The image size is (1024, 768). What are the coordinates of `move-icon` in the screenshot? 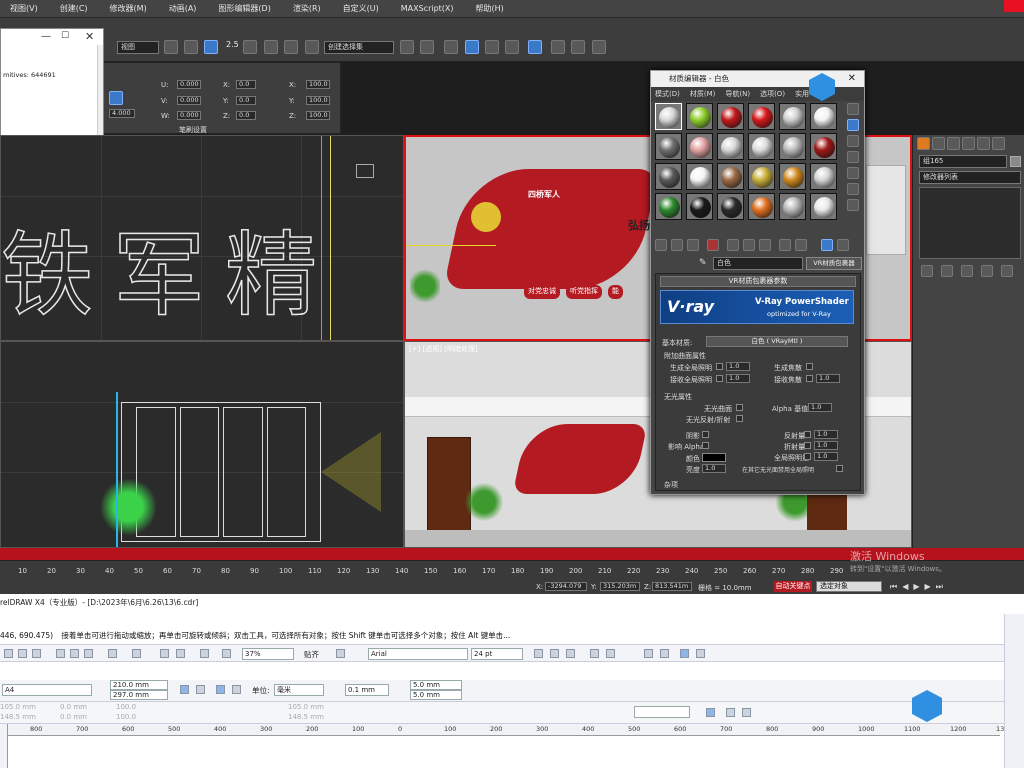 It's located at (191, 47).